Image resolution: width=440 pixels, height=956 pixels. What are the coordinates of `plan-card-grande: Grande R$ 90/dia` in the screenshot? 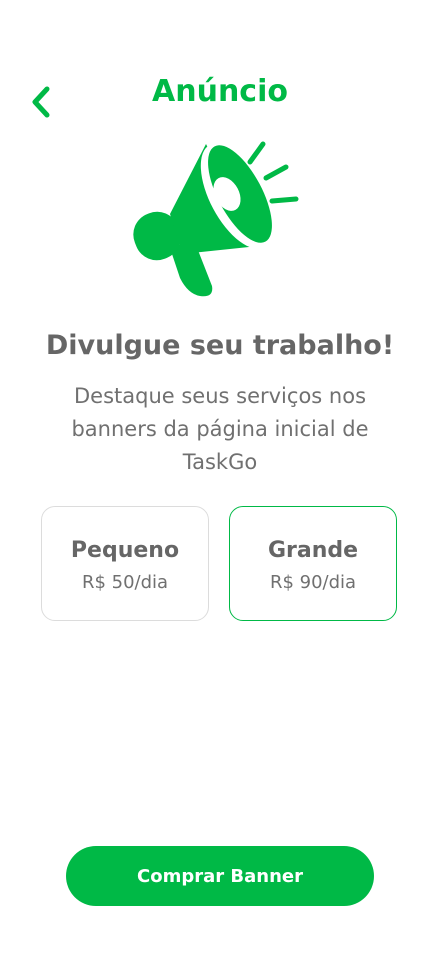 It's located at (313, 563).